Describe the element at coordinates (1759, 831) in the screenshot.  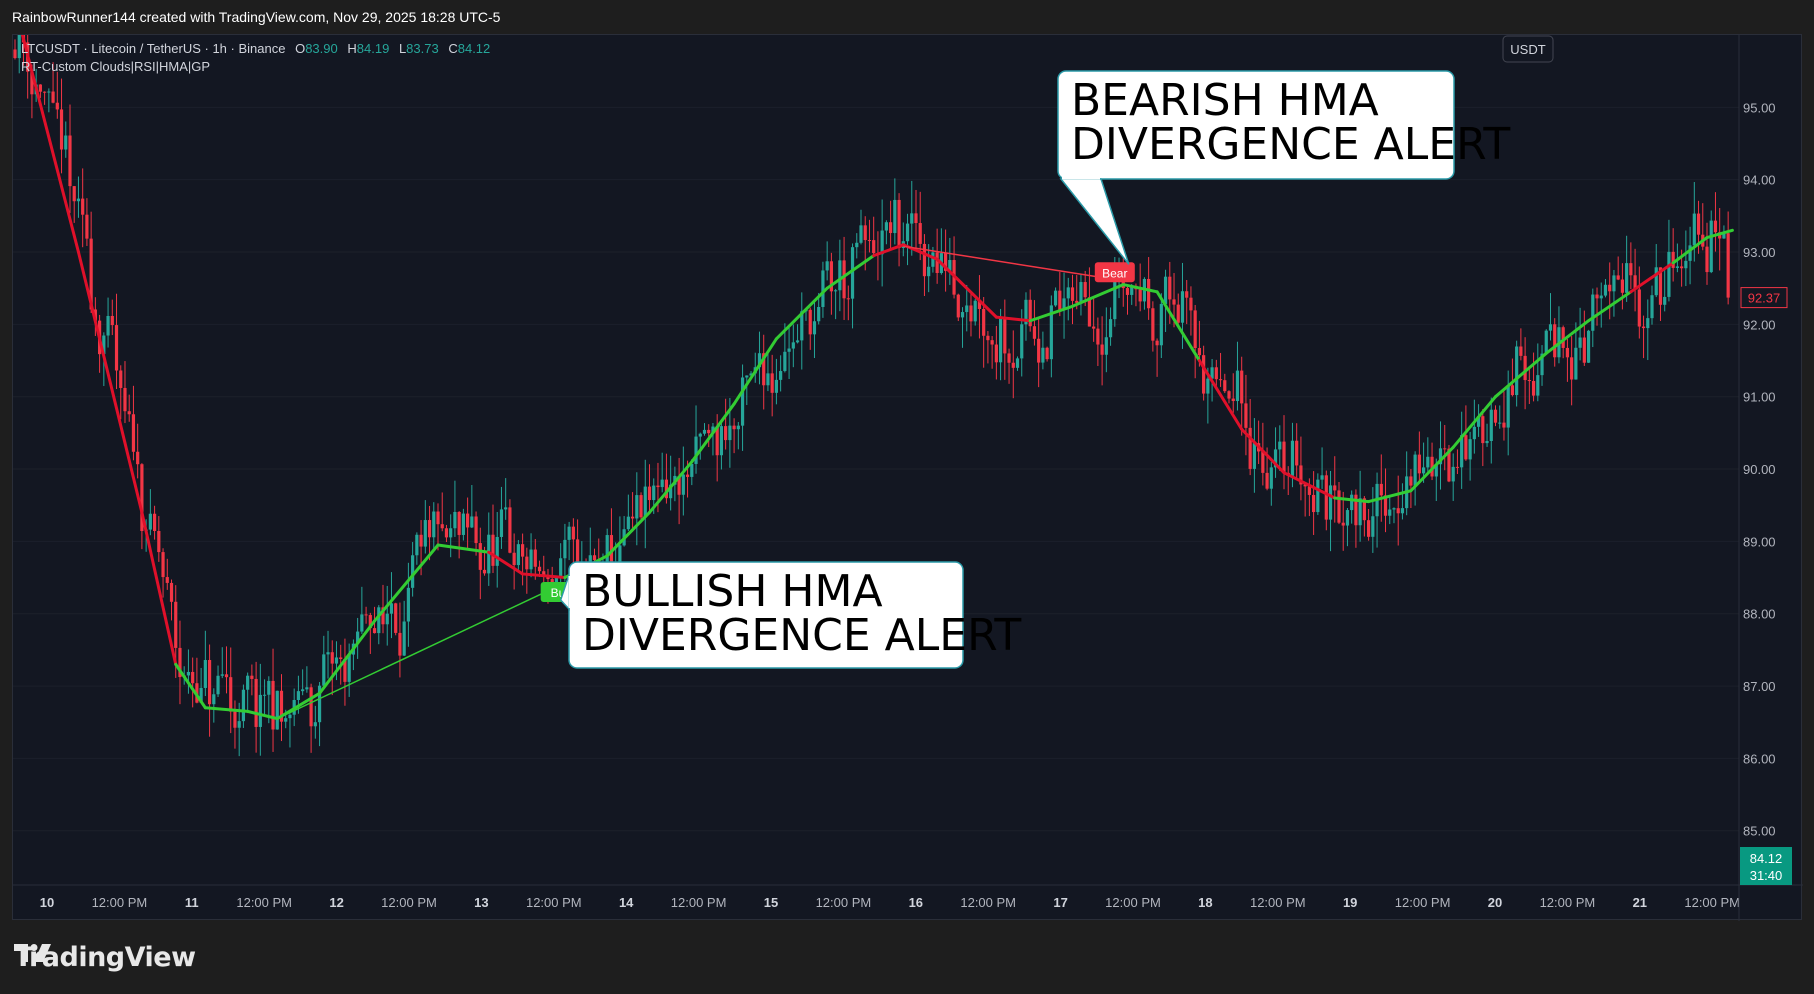
I see `y-tick-label: 85.00` at that location.